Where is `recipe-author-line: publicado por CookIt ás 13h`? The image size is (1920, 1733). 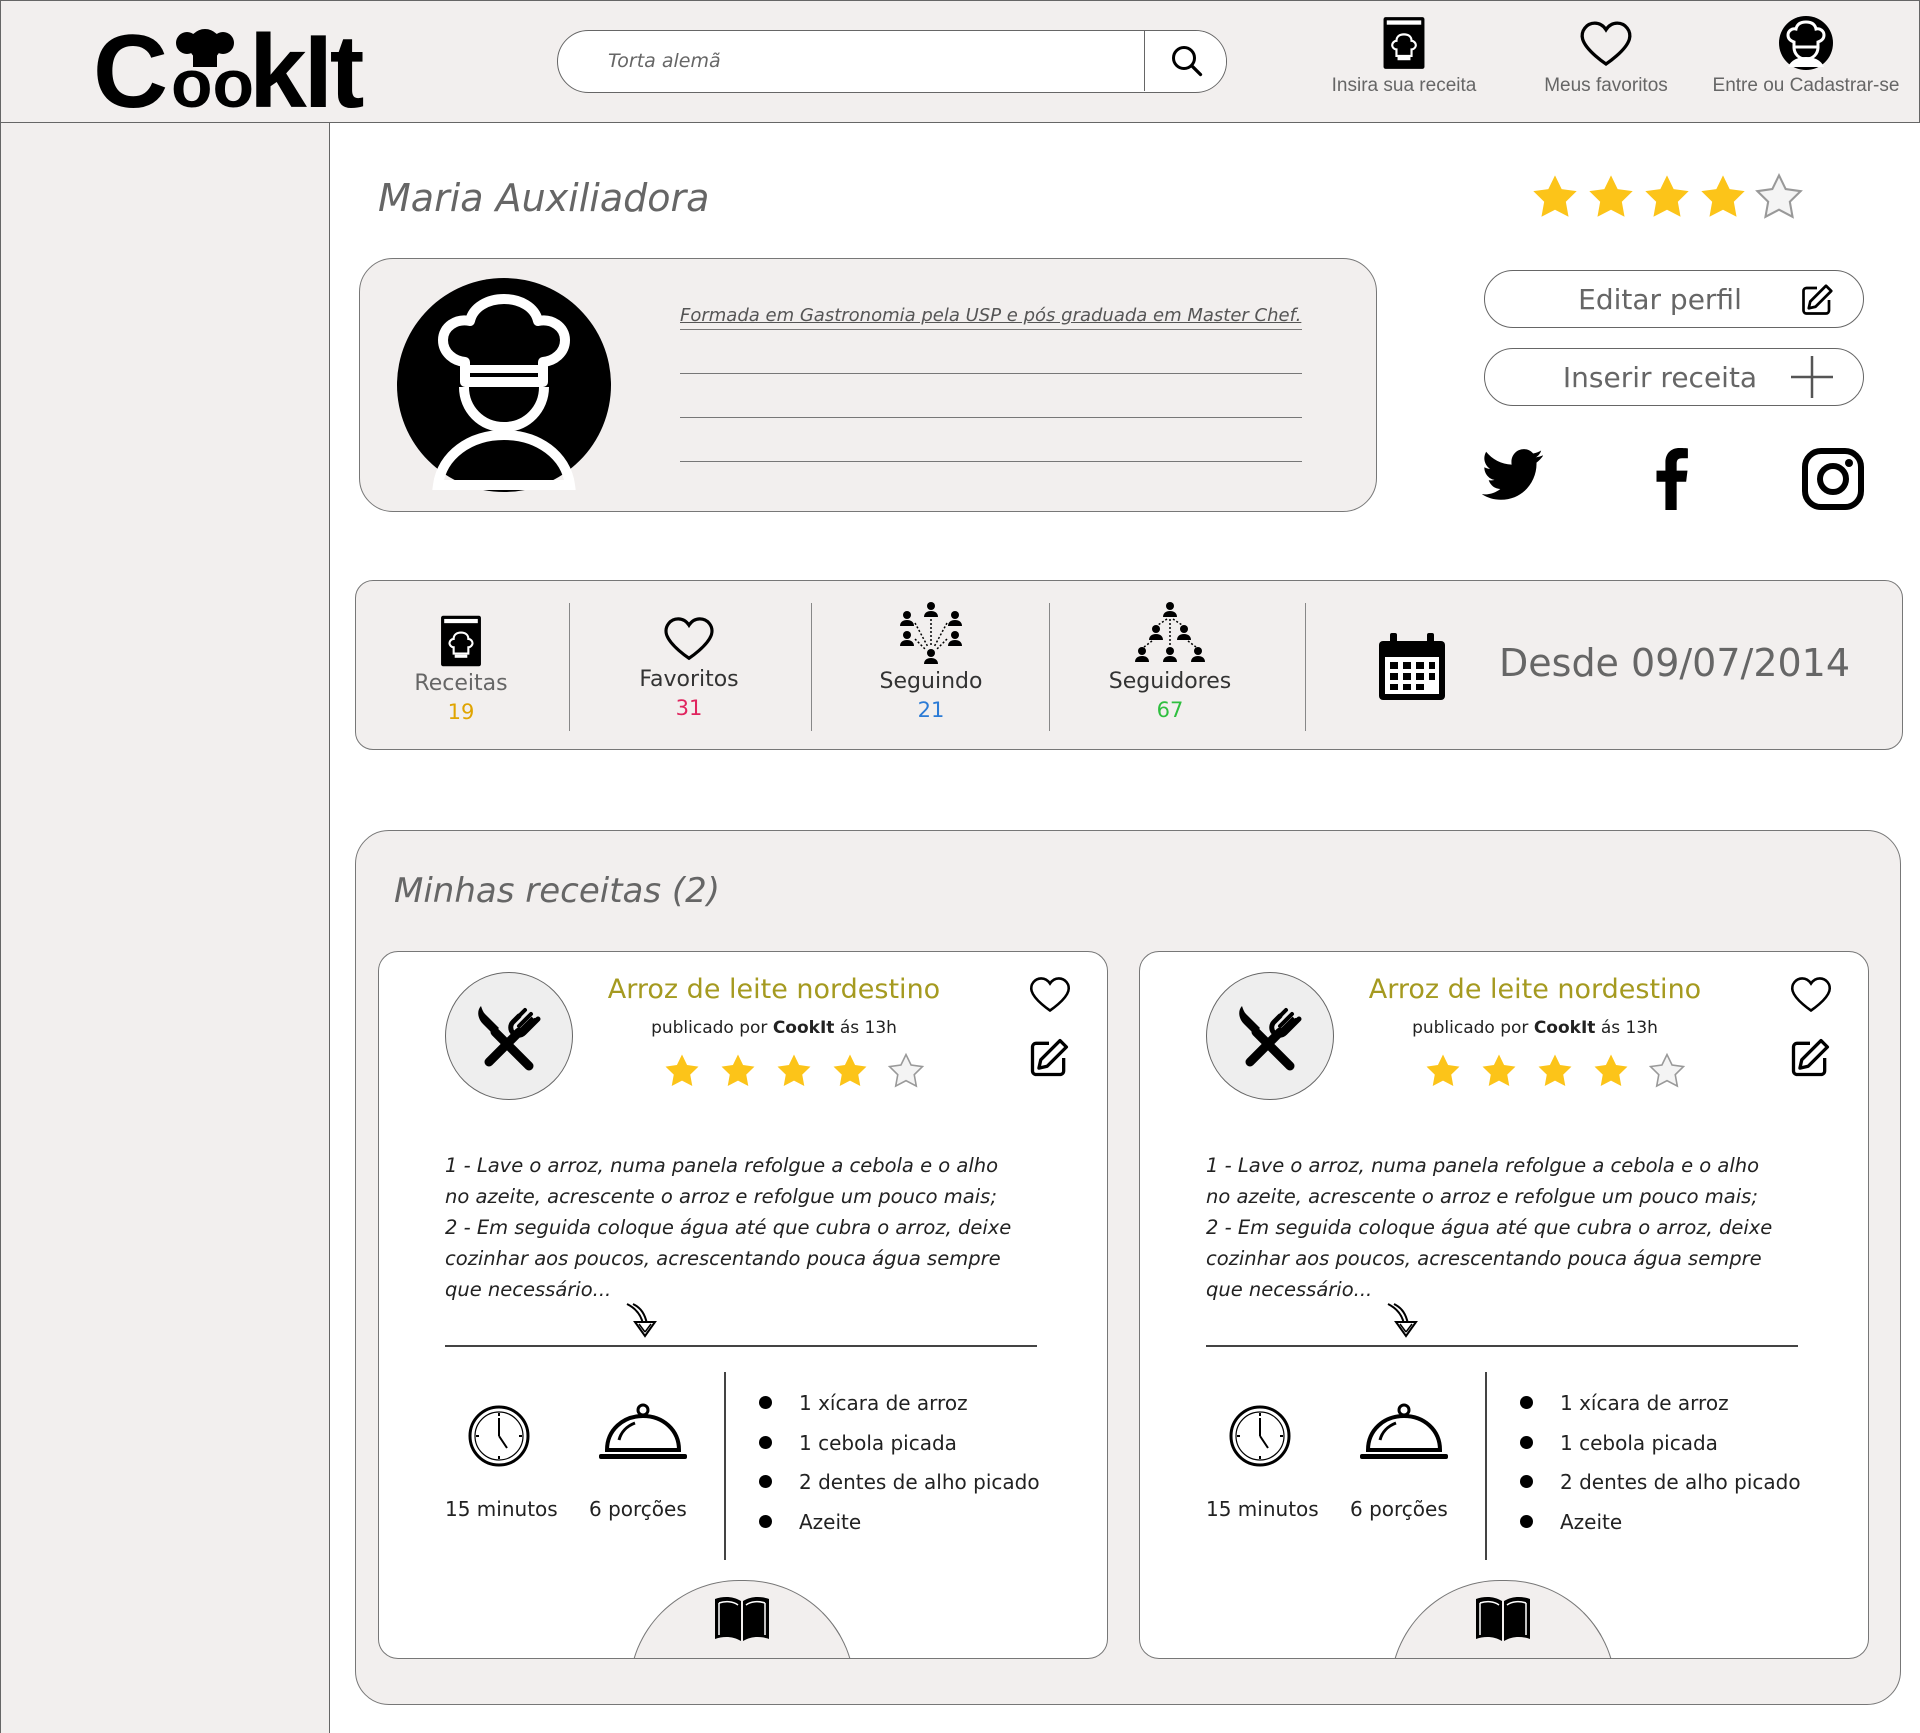 recipe-author-line: publicado por CookIt ás 13h is located at coordinates (1535, 1028).